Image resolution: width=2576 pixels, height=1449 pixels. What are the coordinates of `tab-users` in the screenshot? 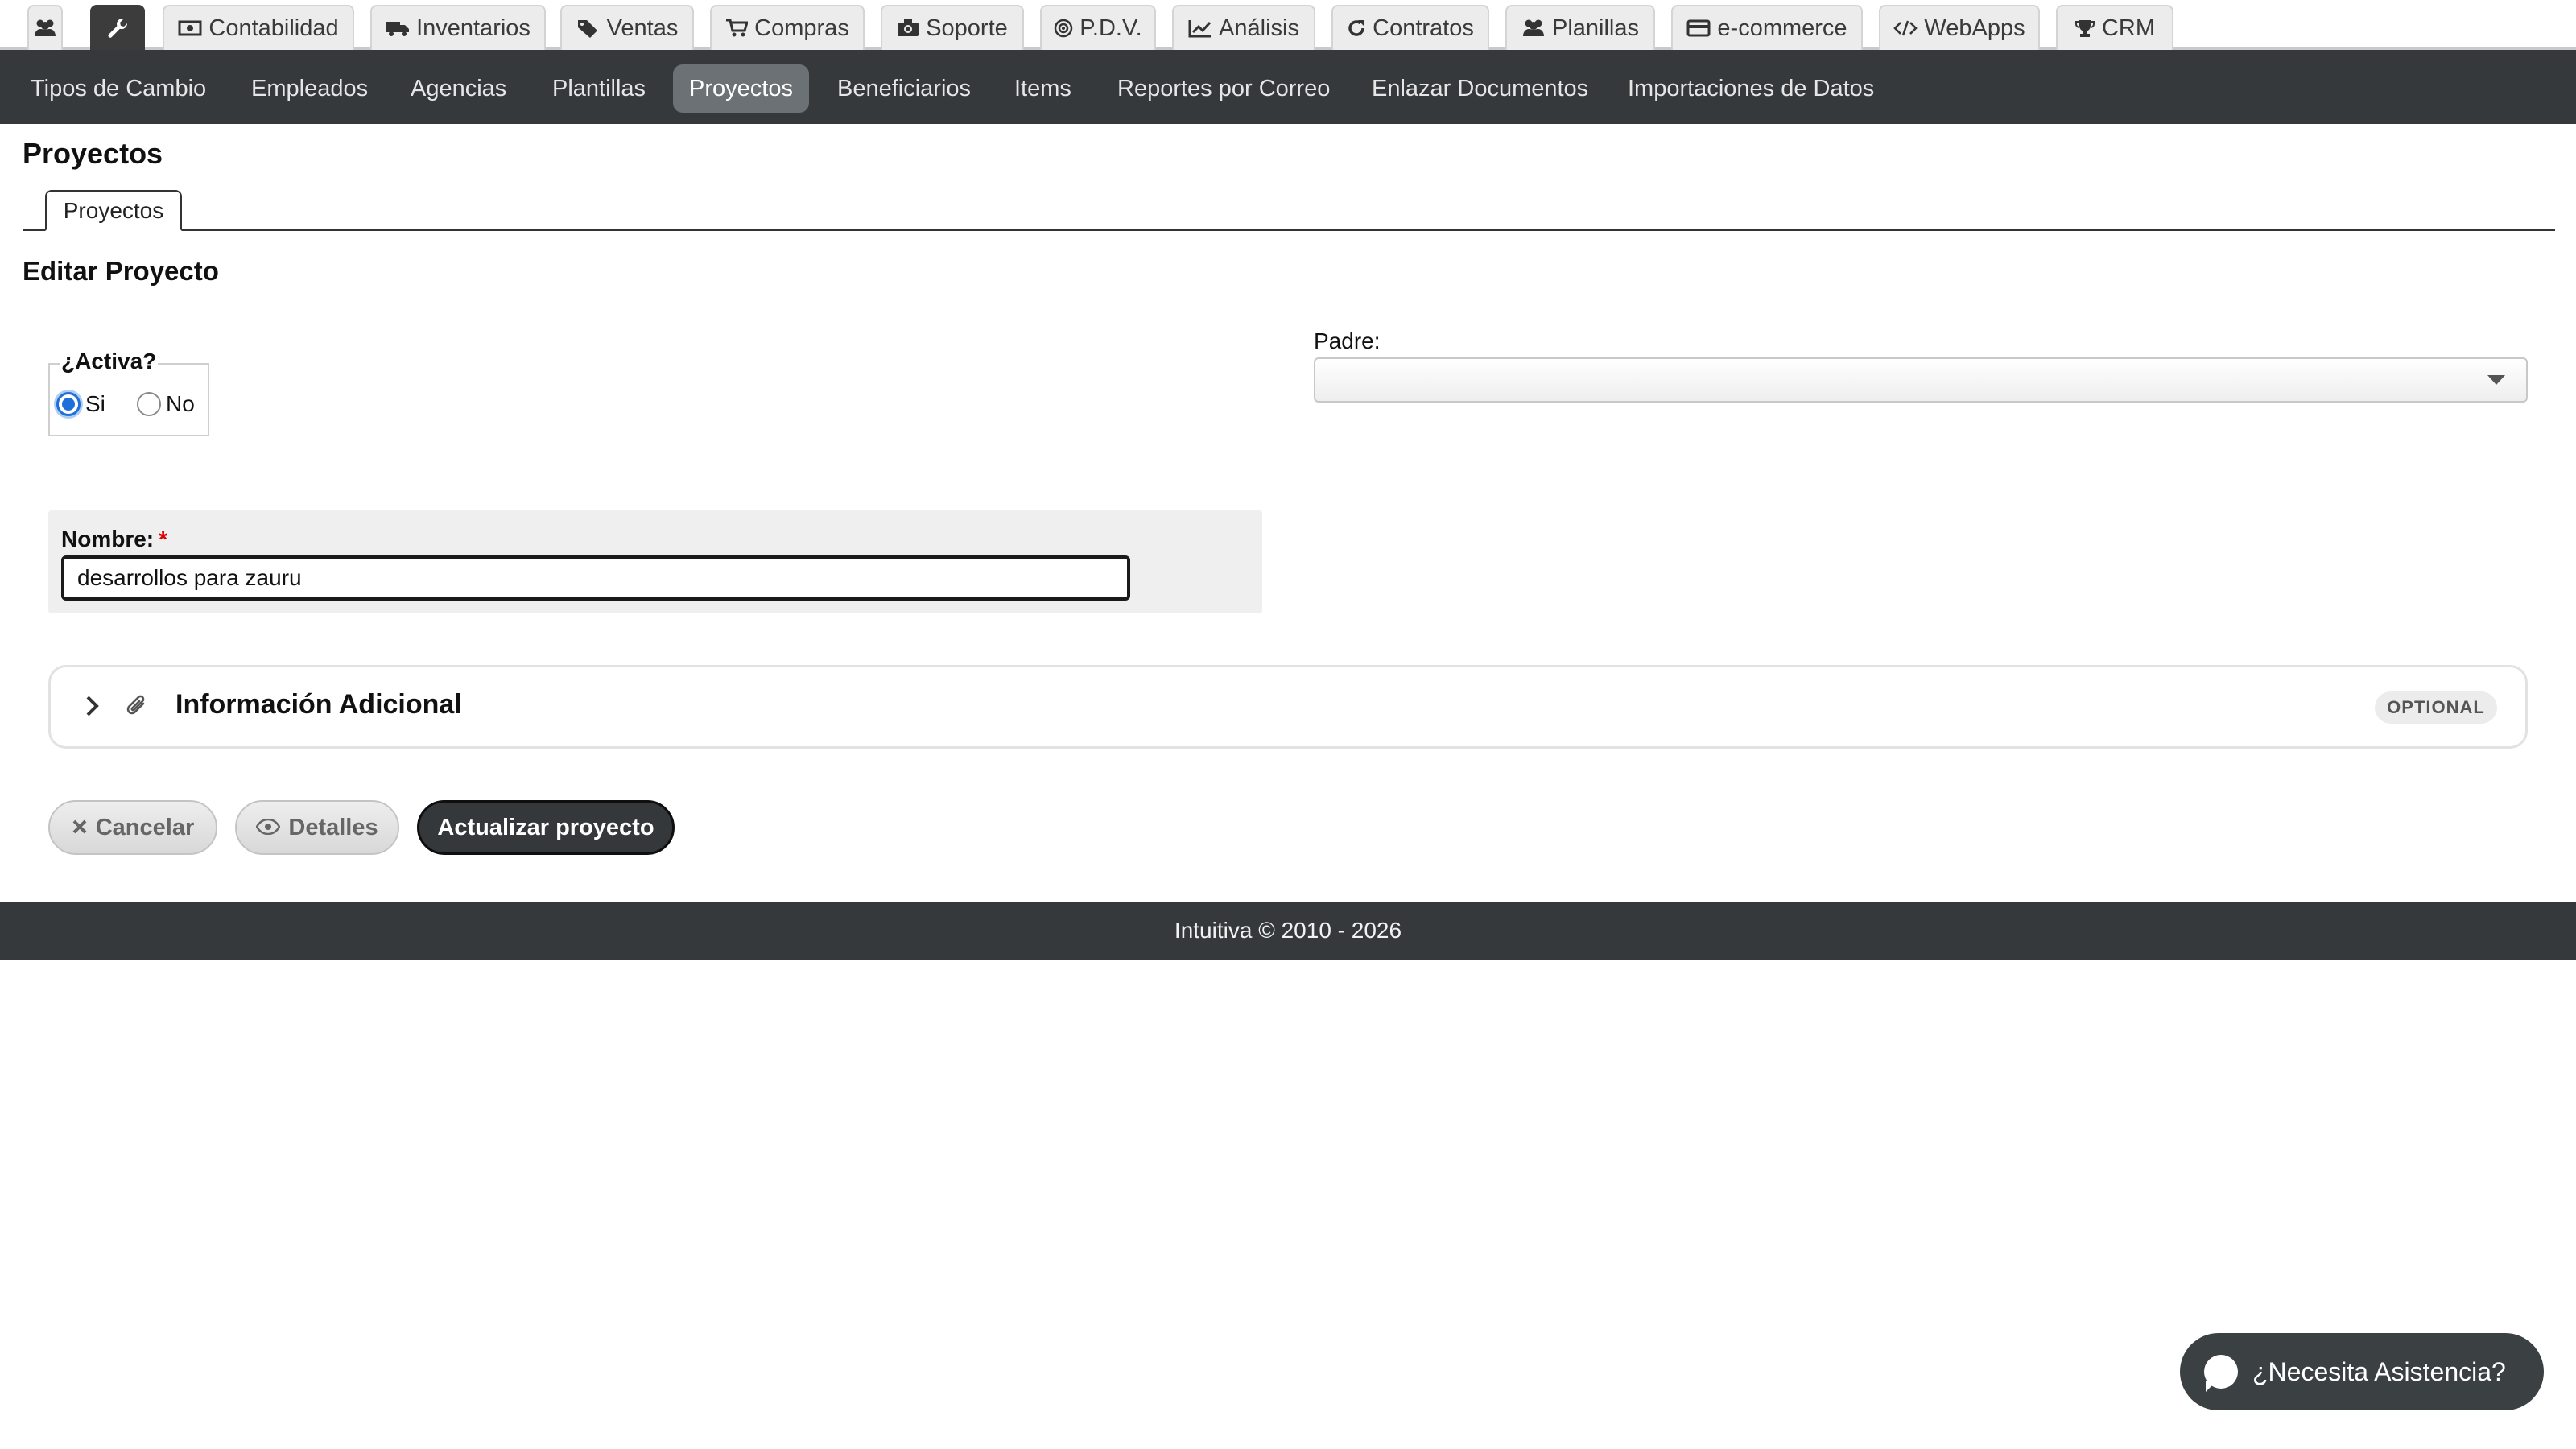 It's located at (45, 27).